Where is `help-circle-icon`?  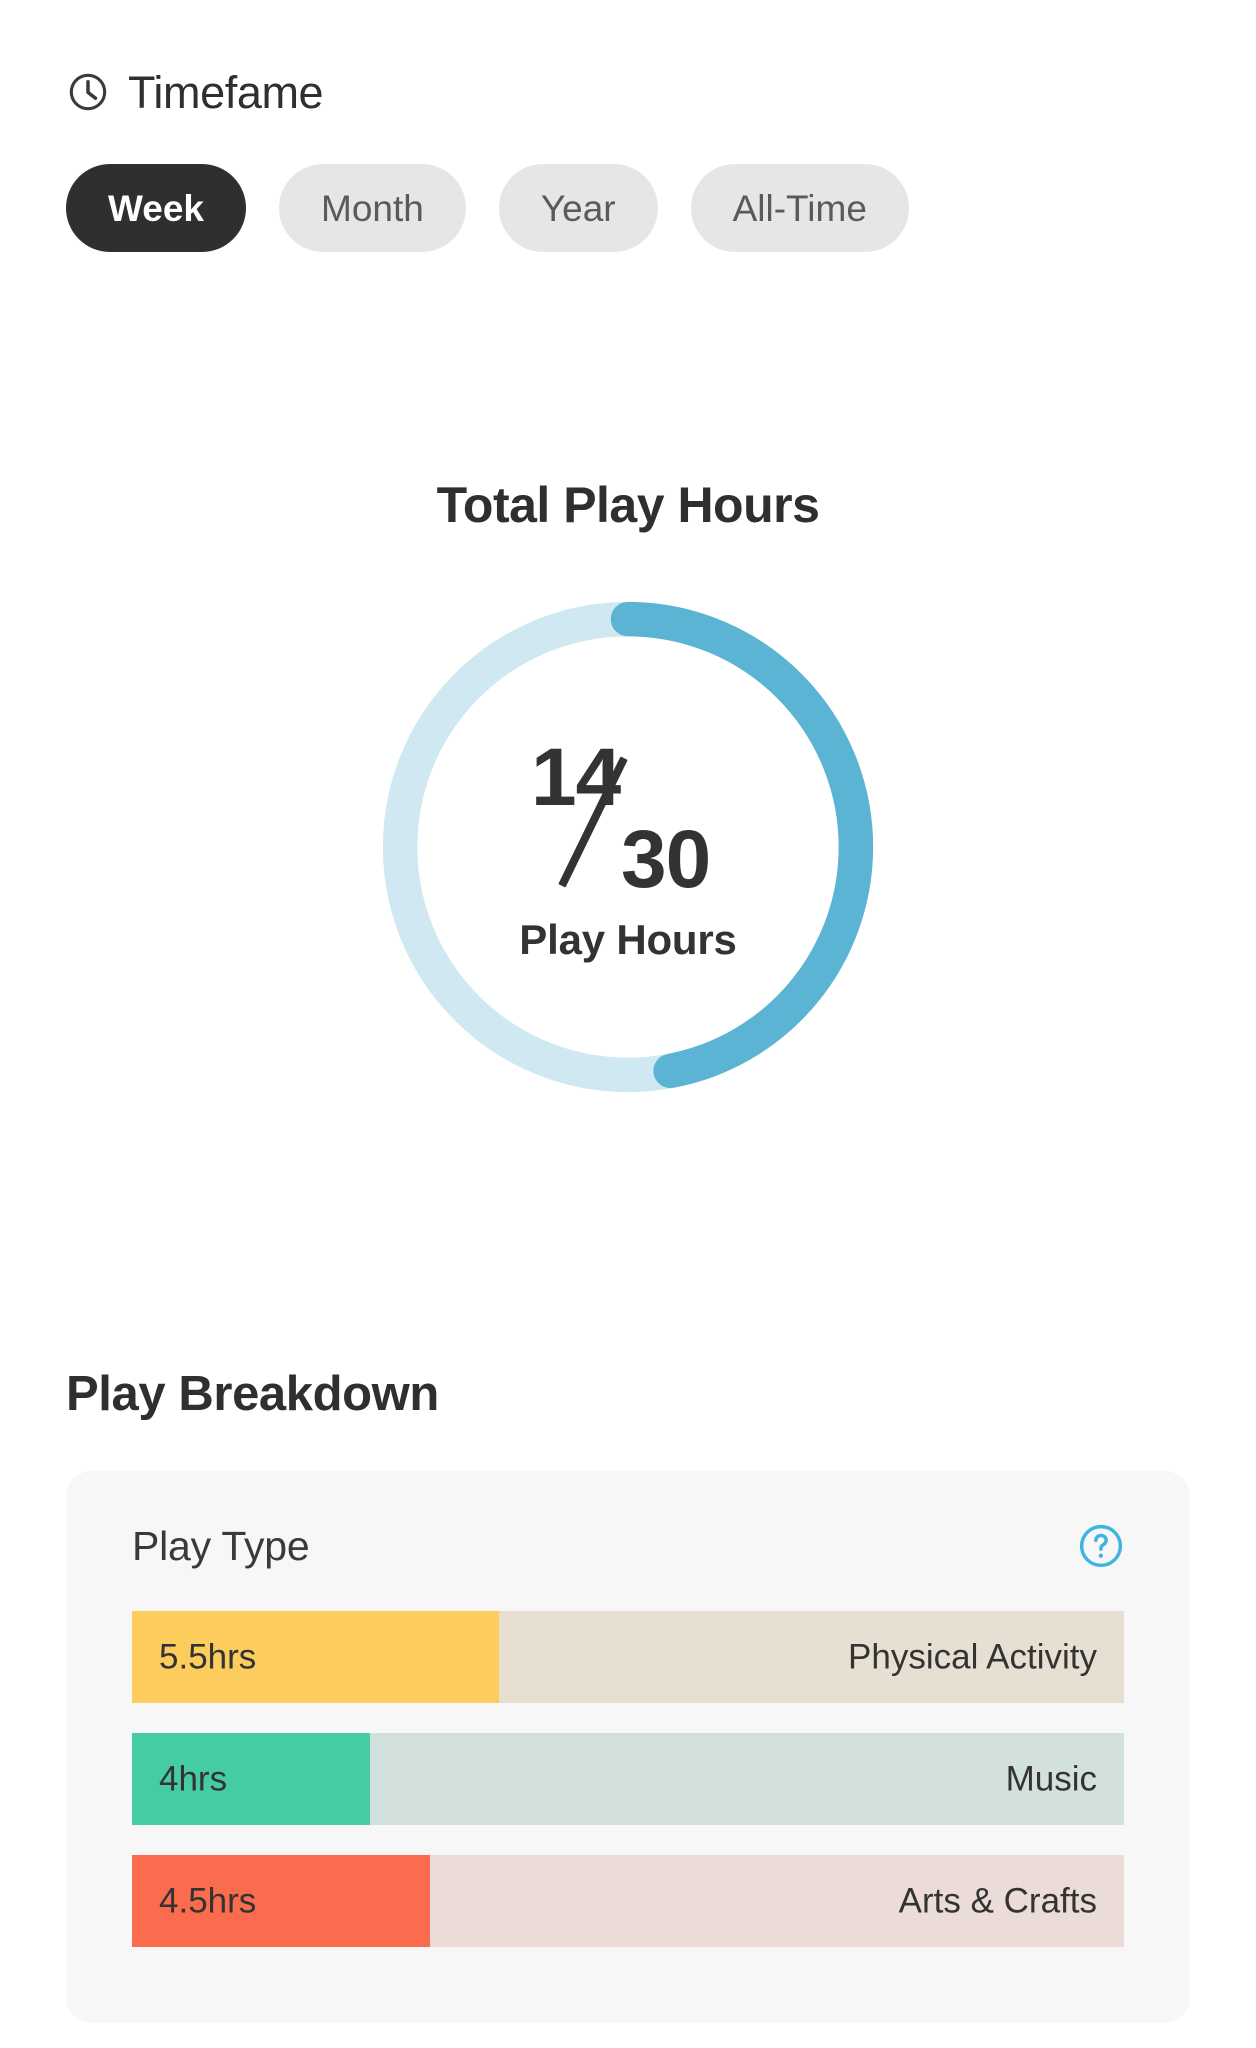
help-circle-icon is located at coordinates (1101, 1546).